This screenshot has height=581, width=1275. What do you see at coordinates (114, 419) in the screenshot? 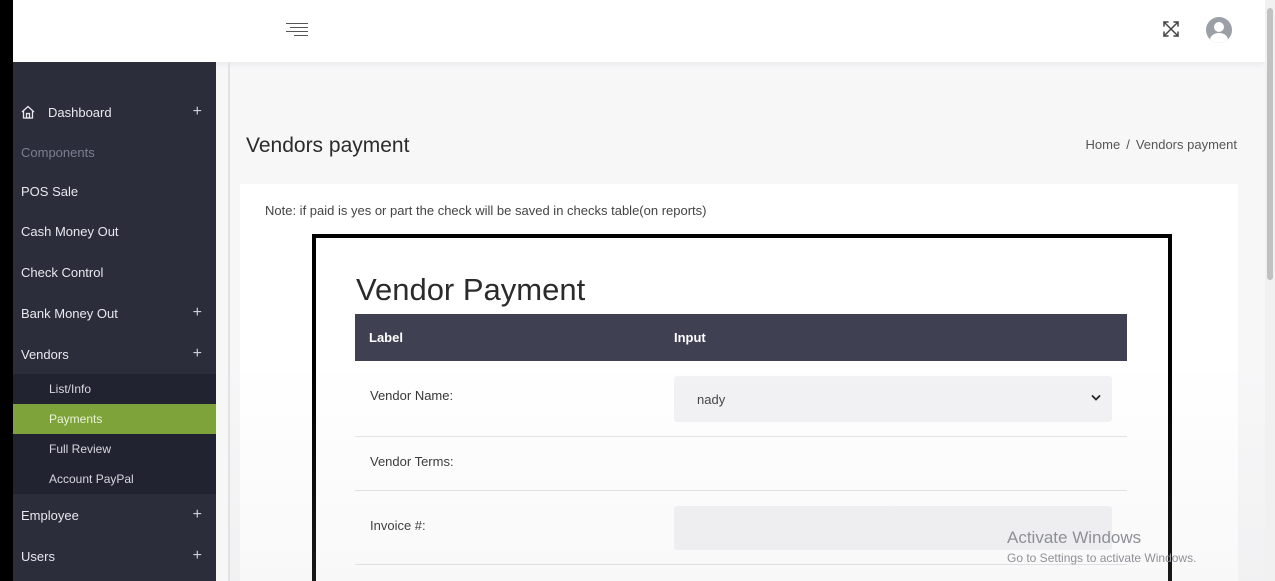
I see `sidebar-subitem-payments: Payments` at bounding box center [114, 419].